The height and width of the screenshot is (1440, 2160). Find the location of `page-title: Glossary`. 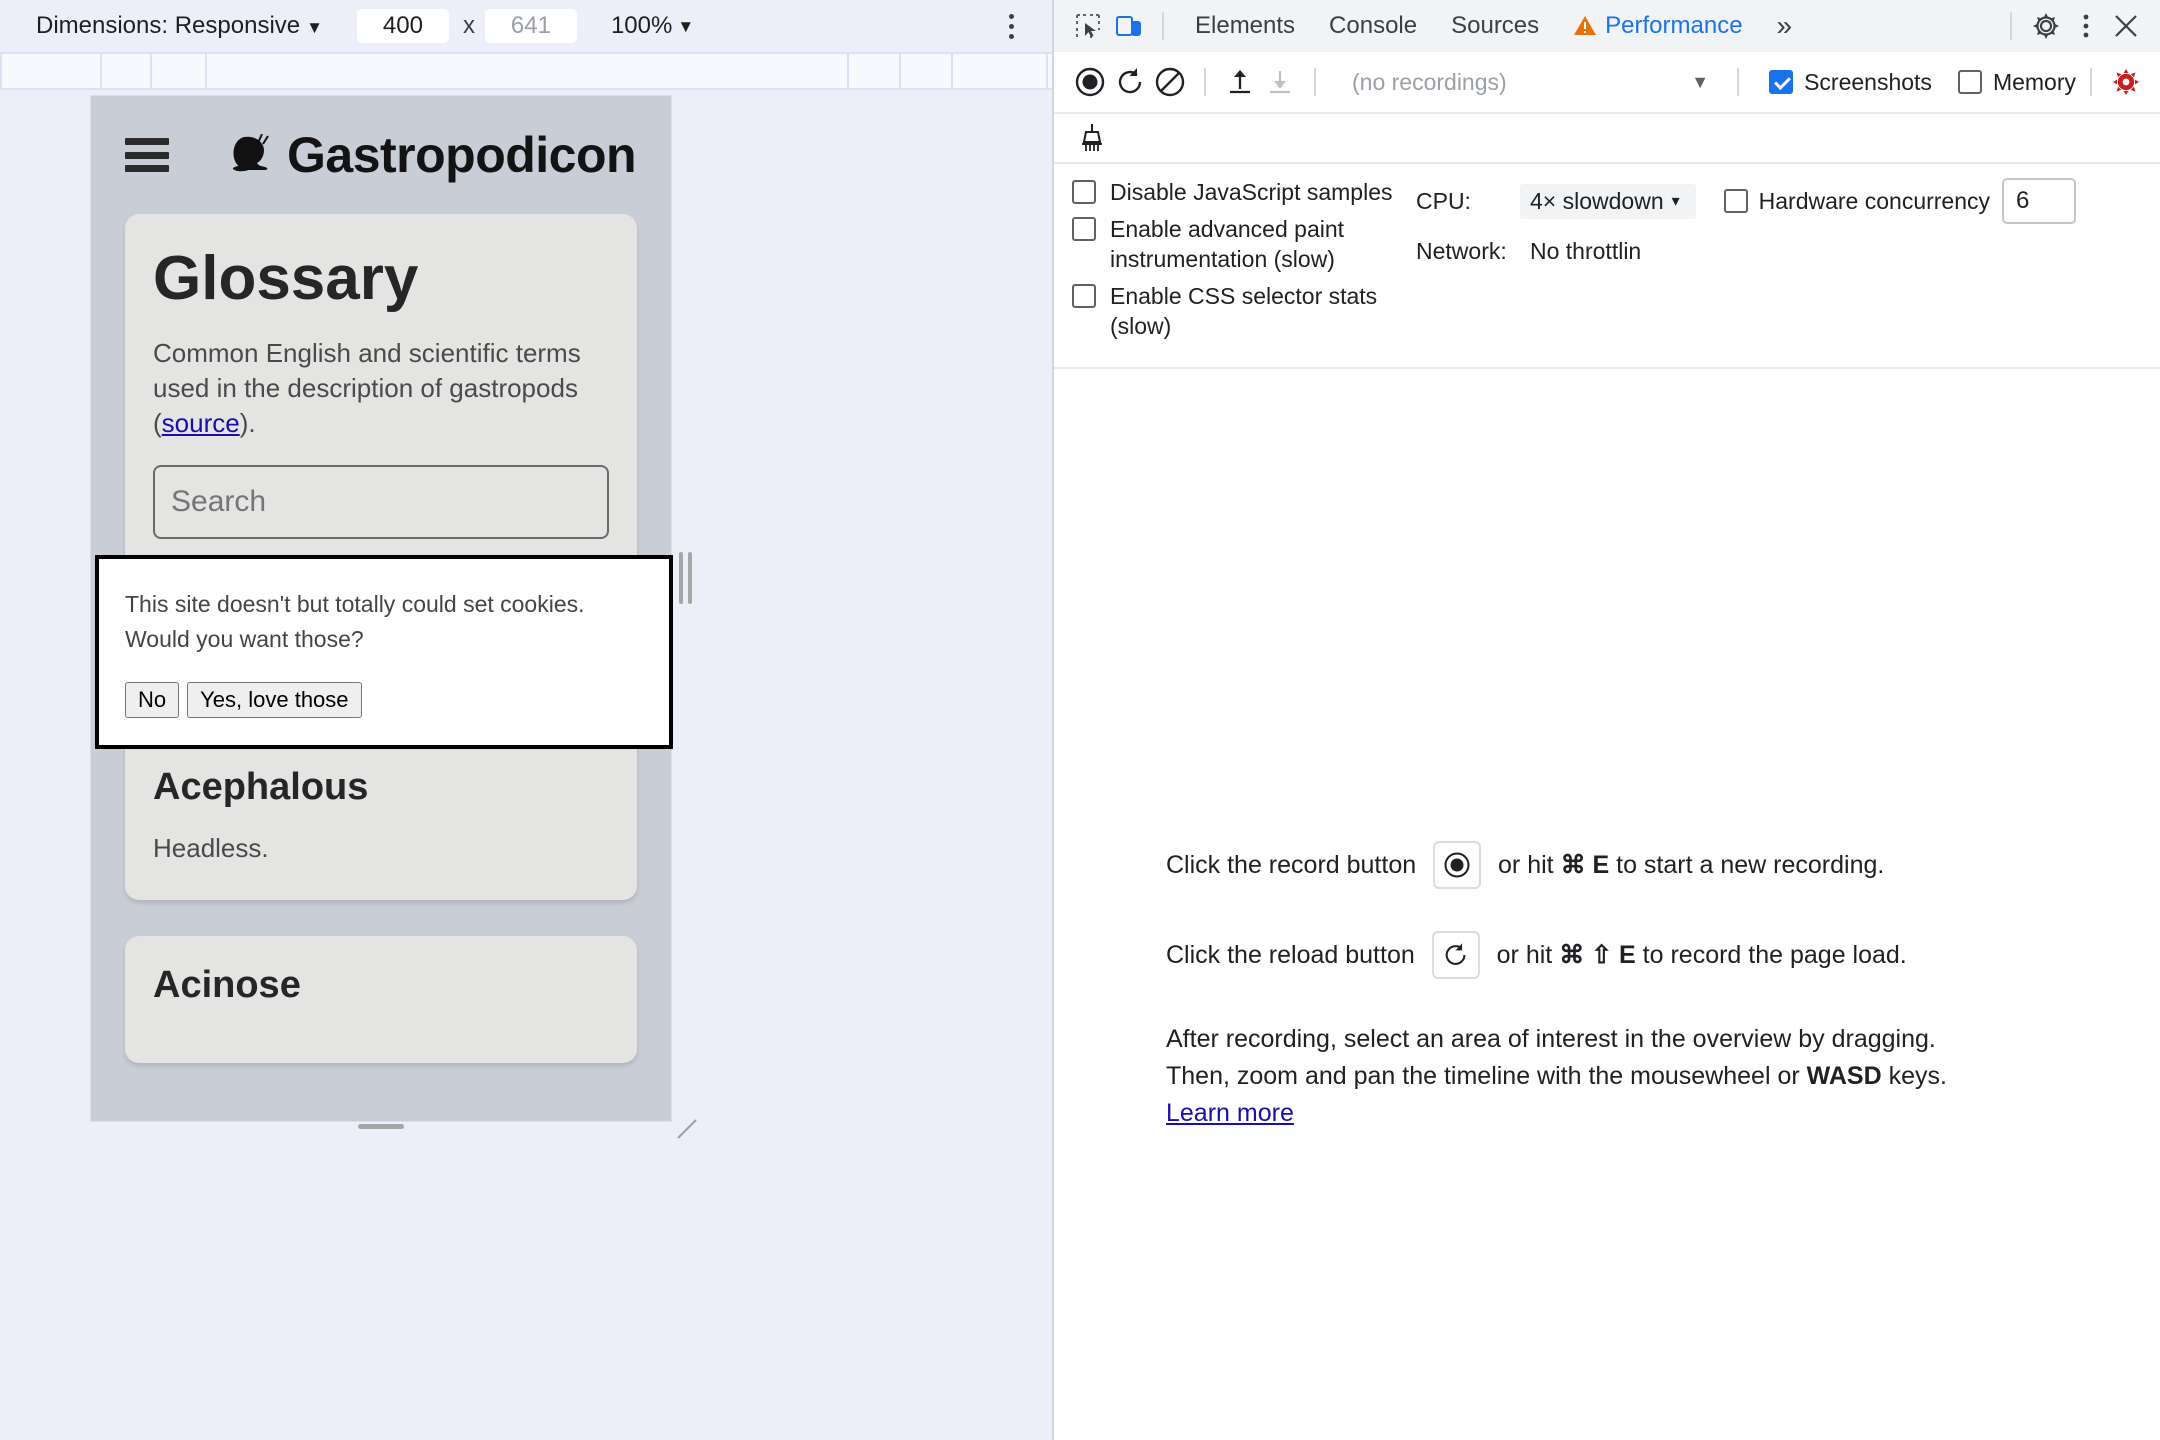

page-title: Glossary is located at coordinates (286, 278).